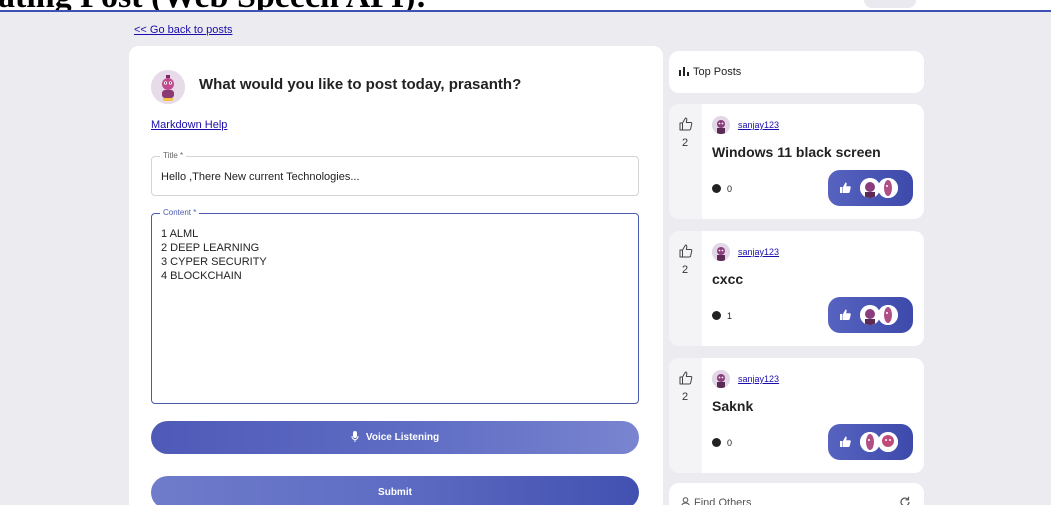  I want to click on voice-listening-button: Voice Listening, so click(395, 437).